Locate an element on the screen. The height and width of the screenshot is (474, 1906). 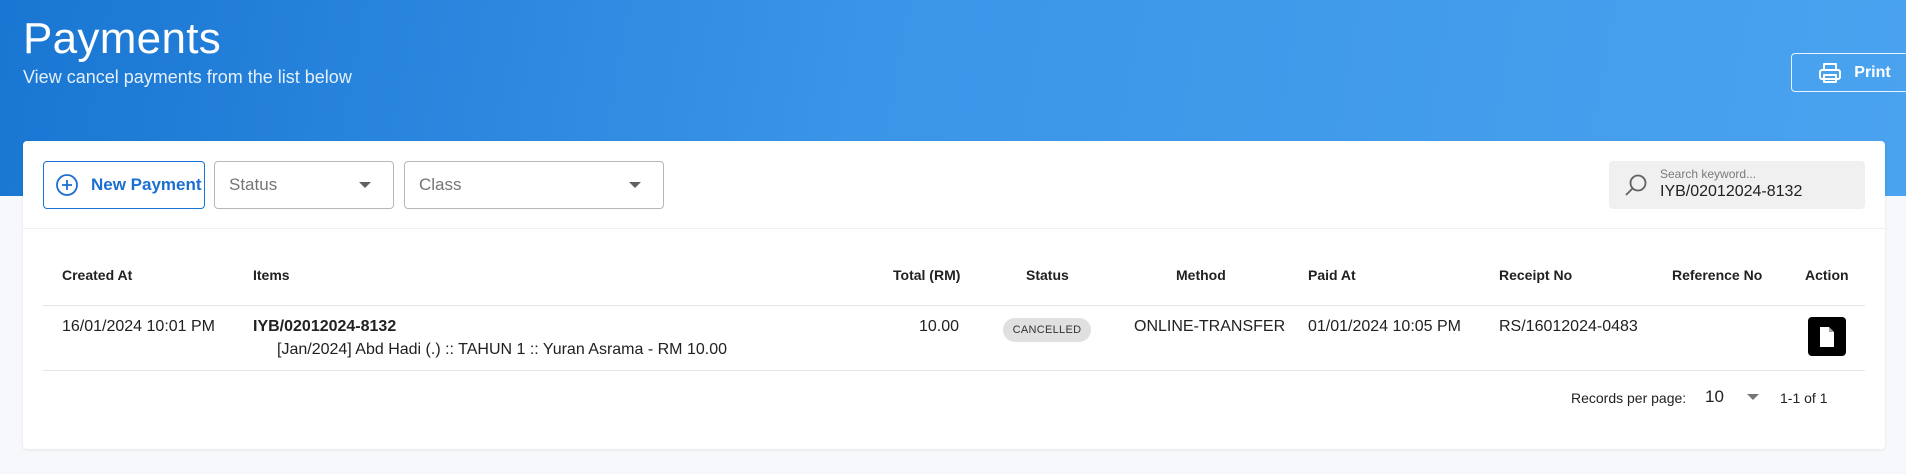
cell-total: 10.00 is located at coordinates (938, 326).